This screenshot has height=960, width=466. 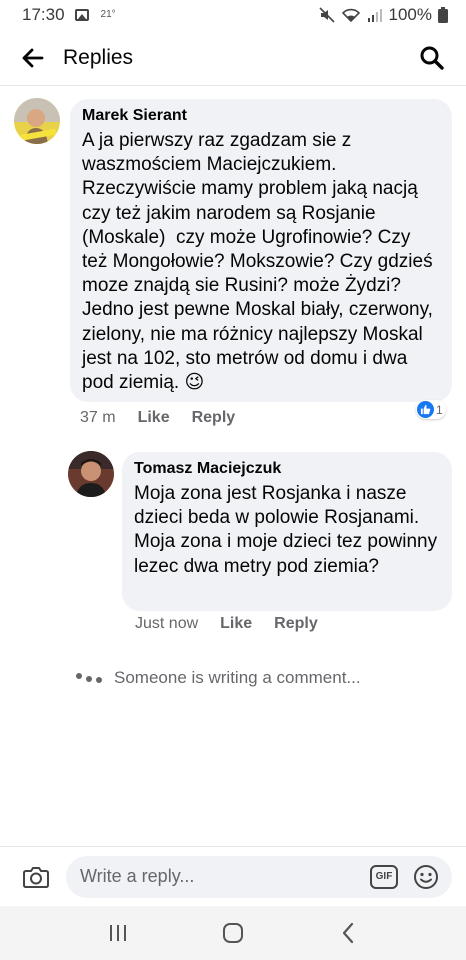 I want to click on battery-icon, so click(x=443, y=15).